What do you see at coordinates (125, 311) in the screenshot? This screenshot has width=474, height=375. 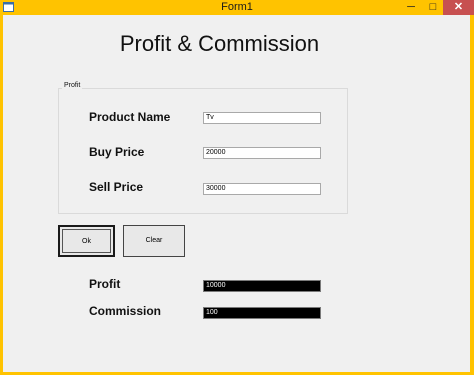 I see `commission-label: Commission` at bounding box center [125, 311].